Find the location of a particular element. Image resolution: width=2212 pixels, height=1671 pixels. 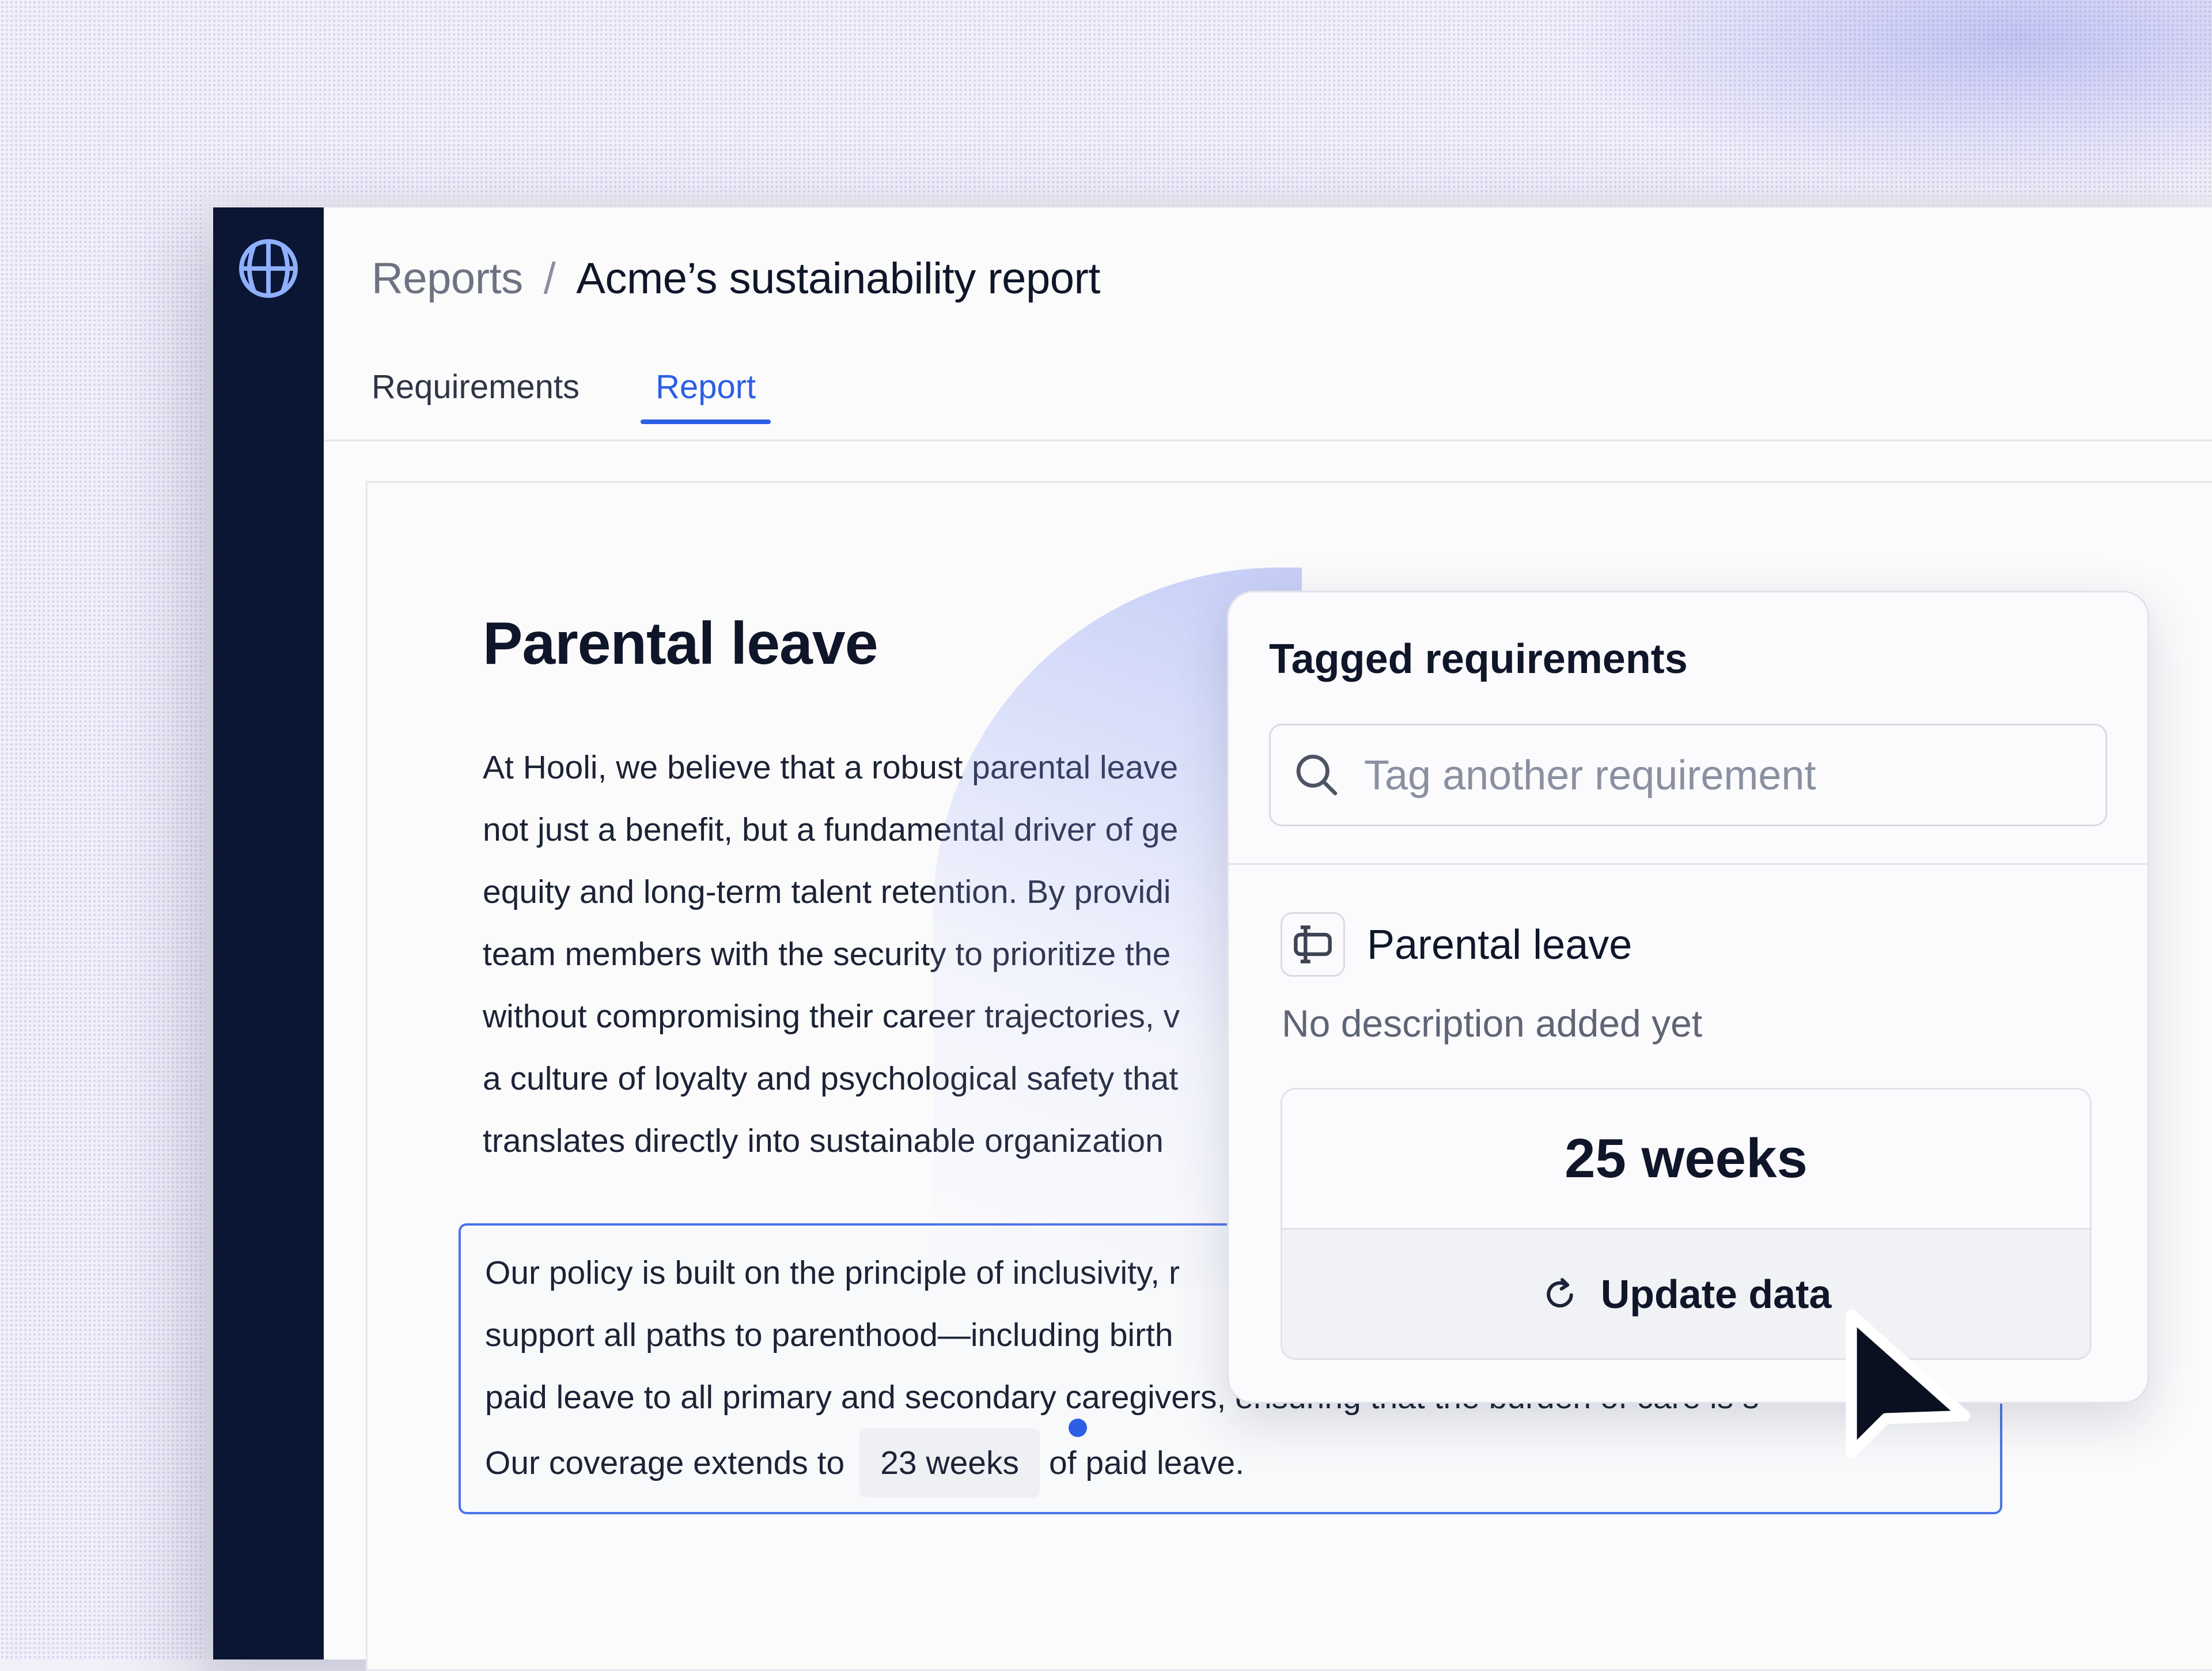

search-input is located at coordinates (1727, 775).